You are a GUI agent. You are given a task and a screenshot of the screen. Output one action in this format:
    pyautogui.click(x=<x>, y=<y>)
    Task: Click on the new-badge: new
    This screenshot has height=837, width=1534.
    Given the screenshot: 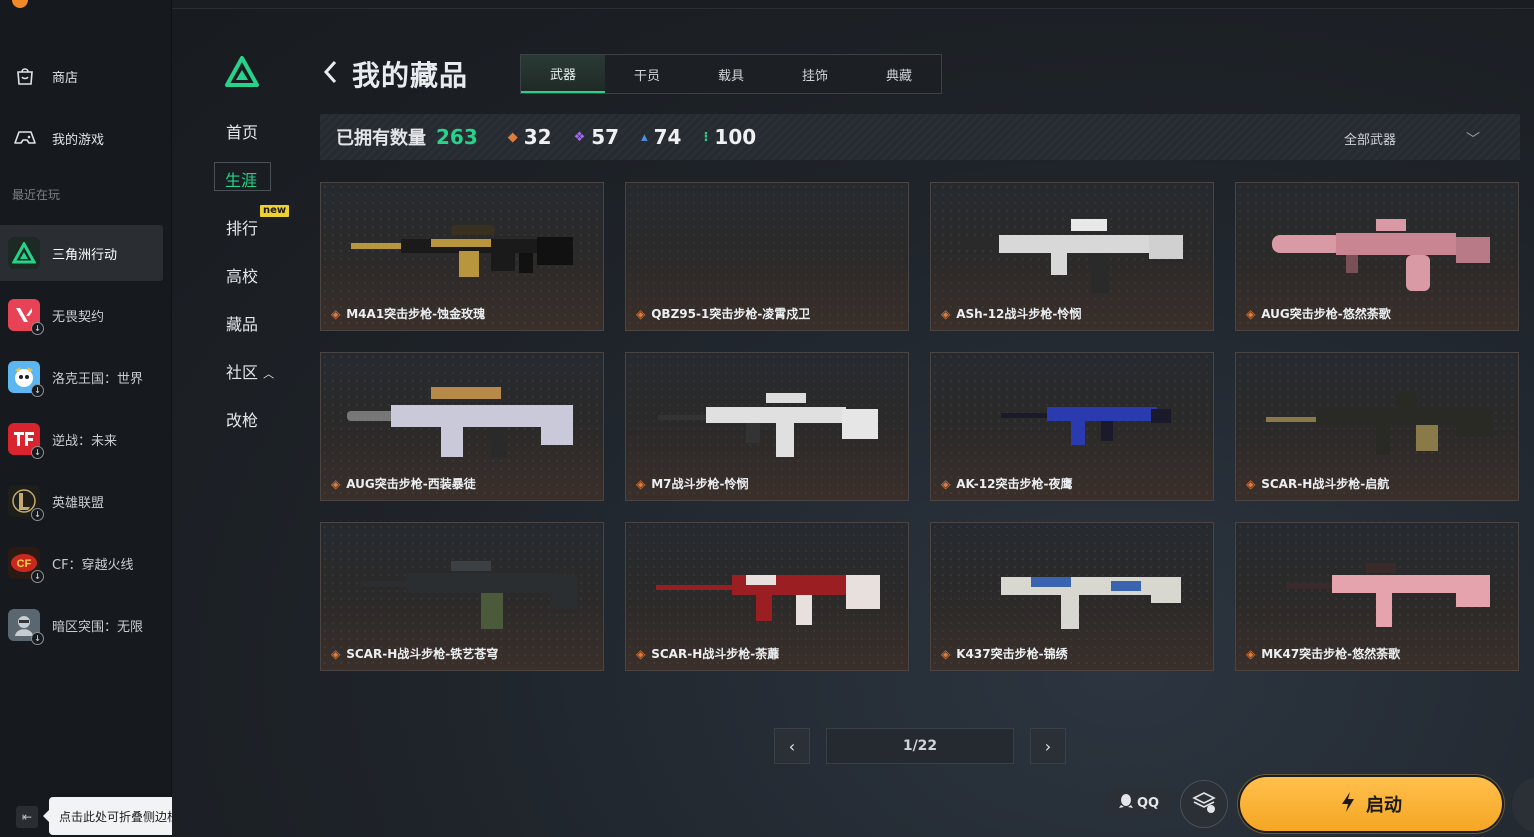 What is the action you would take?
    pyautogui.click(x=275, y=211)
    